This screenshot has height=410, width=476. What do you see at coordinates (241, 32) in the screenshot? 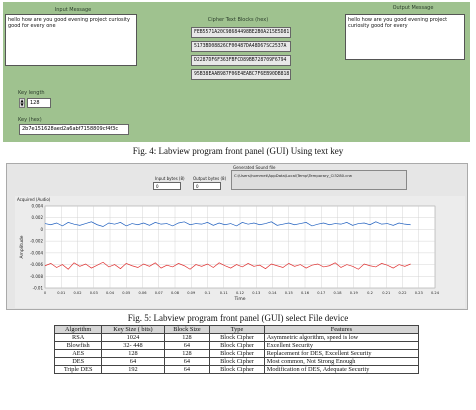
I see `cipher-block: FEB5571A20C98684498BE2B0A215E5D81` at bounding box center [241, 32].